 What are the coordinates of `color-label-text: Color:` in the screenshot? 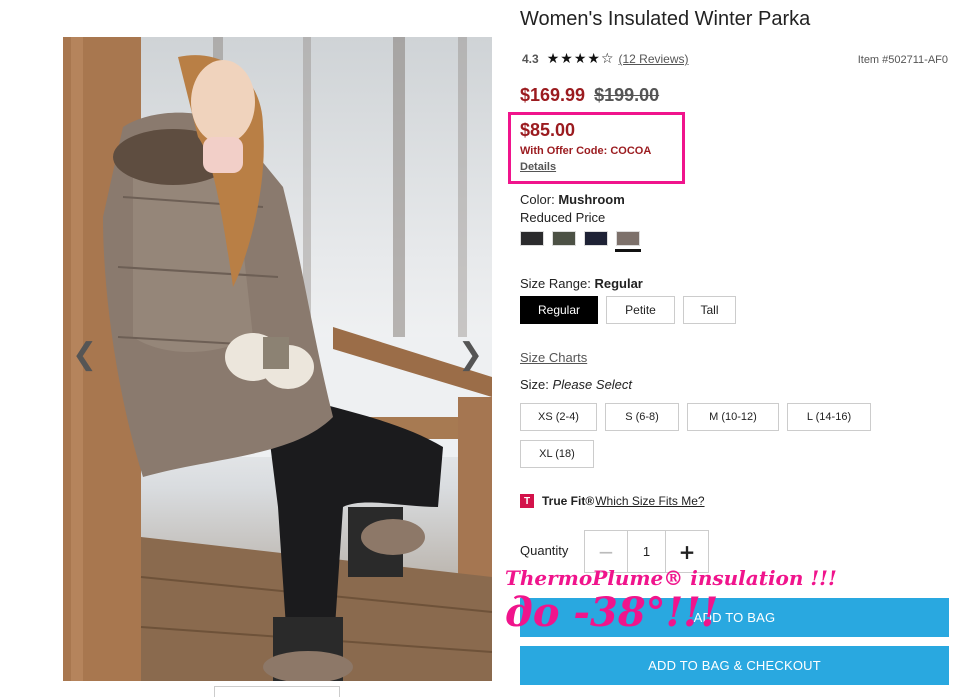 It's located at (537, 199).